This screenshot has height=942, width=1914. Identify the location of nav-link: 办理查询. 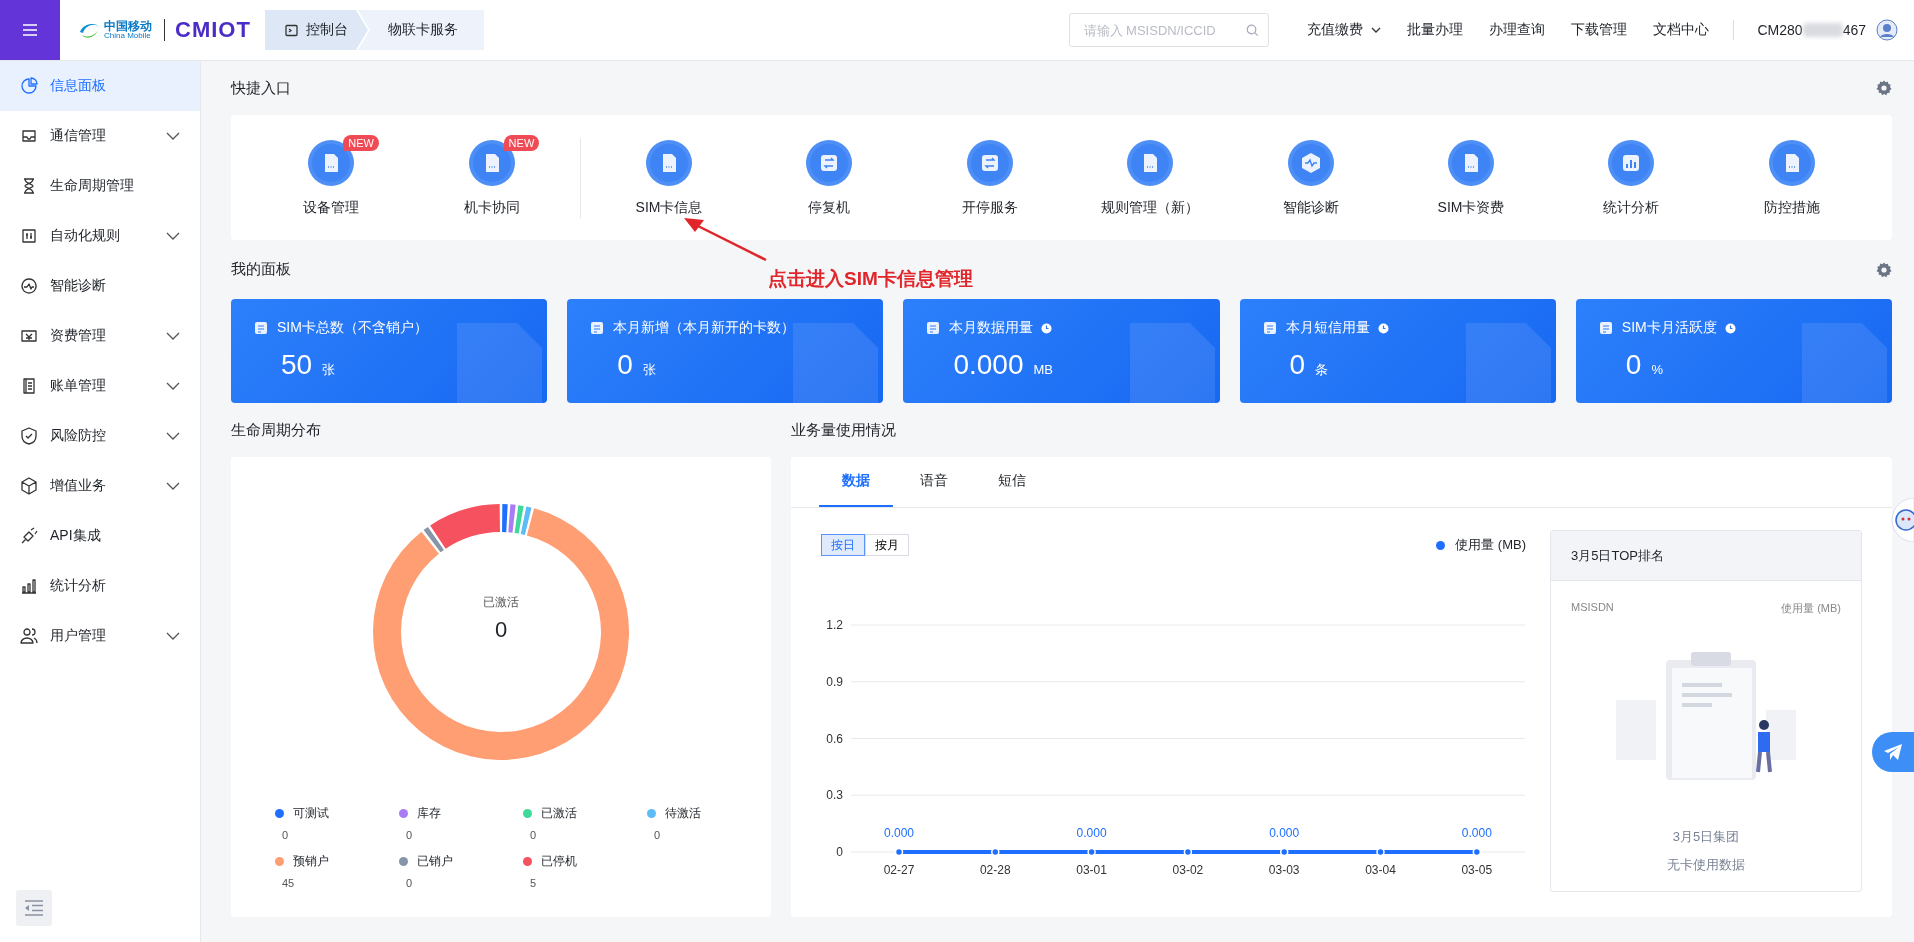
(1516, 30).